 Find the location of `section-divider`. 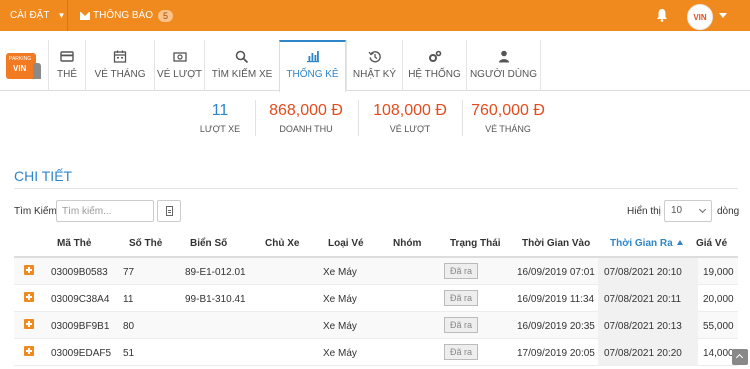

section-divider is located at coordinates (376, 188).